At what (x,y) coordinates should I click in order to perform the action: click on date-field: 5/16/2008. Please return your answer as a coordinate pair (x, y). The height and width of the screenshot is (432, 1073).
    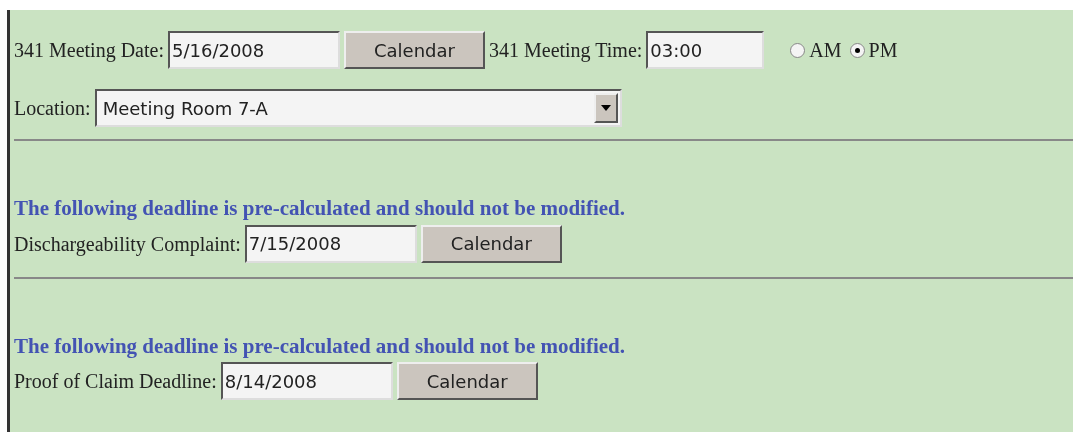
    Looking at the image, I should click on (253, 50).